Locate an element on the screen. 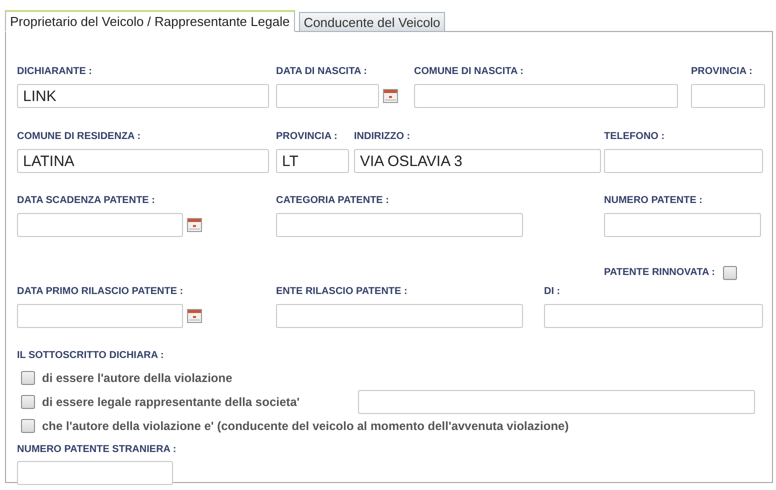 This screenshot has height=490, width=776. field-label: PATENTE RINNOVATA : is located at coordinates (659, 273).